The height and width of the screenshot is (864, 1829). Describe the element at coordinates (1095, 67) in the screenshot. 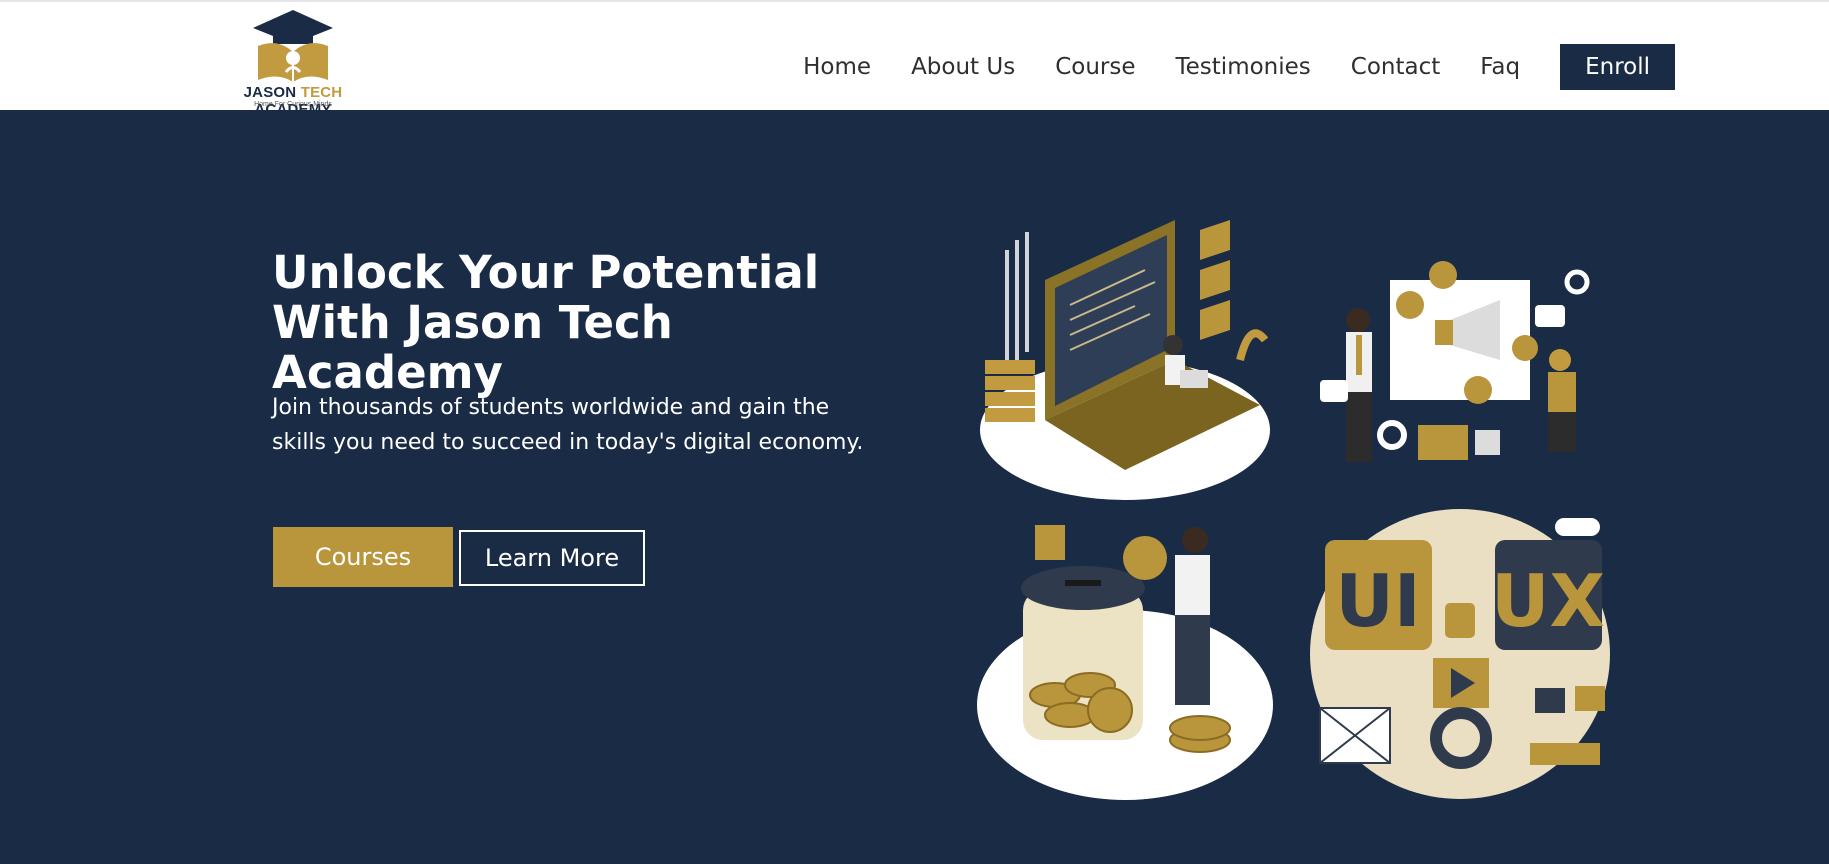

I see `nav-course: Course` at that location.